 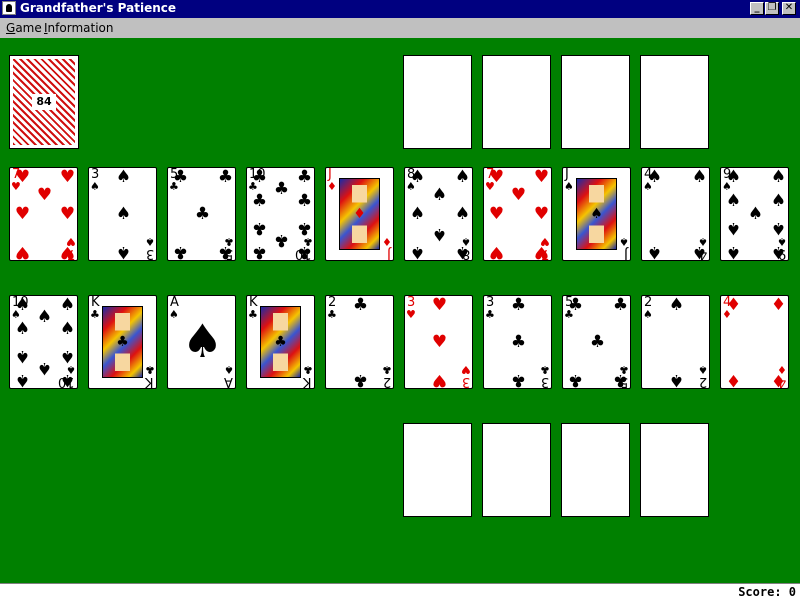 I want to click on playing-card: A ♠ A ♠ ♠, so click(x=201, y=342).